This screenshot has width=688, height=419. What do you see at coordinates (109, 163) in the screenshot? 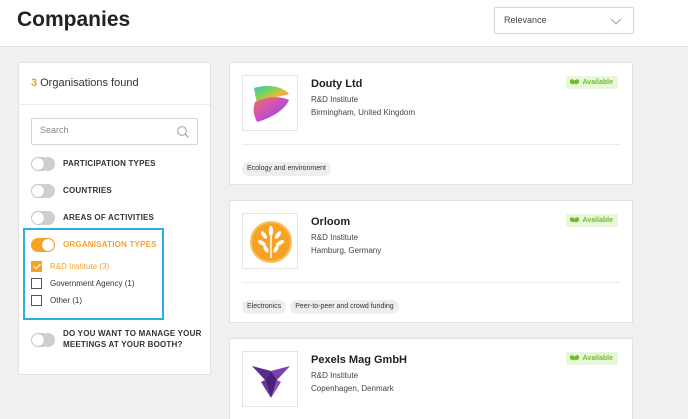
I see `filter-label: PARTICIPATION TYPES` at bounding box center [109, 163].